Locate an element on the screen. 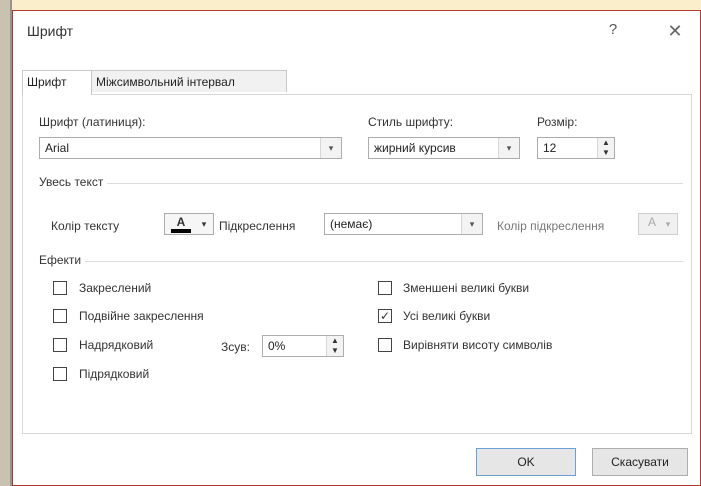  all-caps-label: Усі великі букви is located at coordinates (446, 316).